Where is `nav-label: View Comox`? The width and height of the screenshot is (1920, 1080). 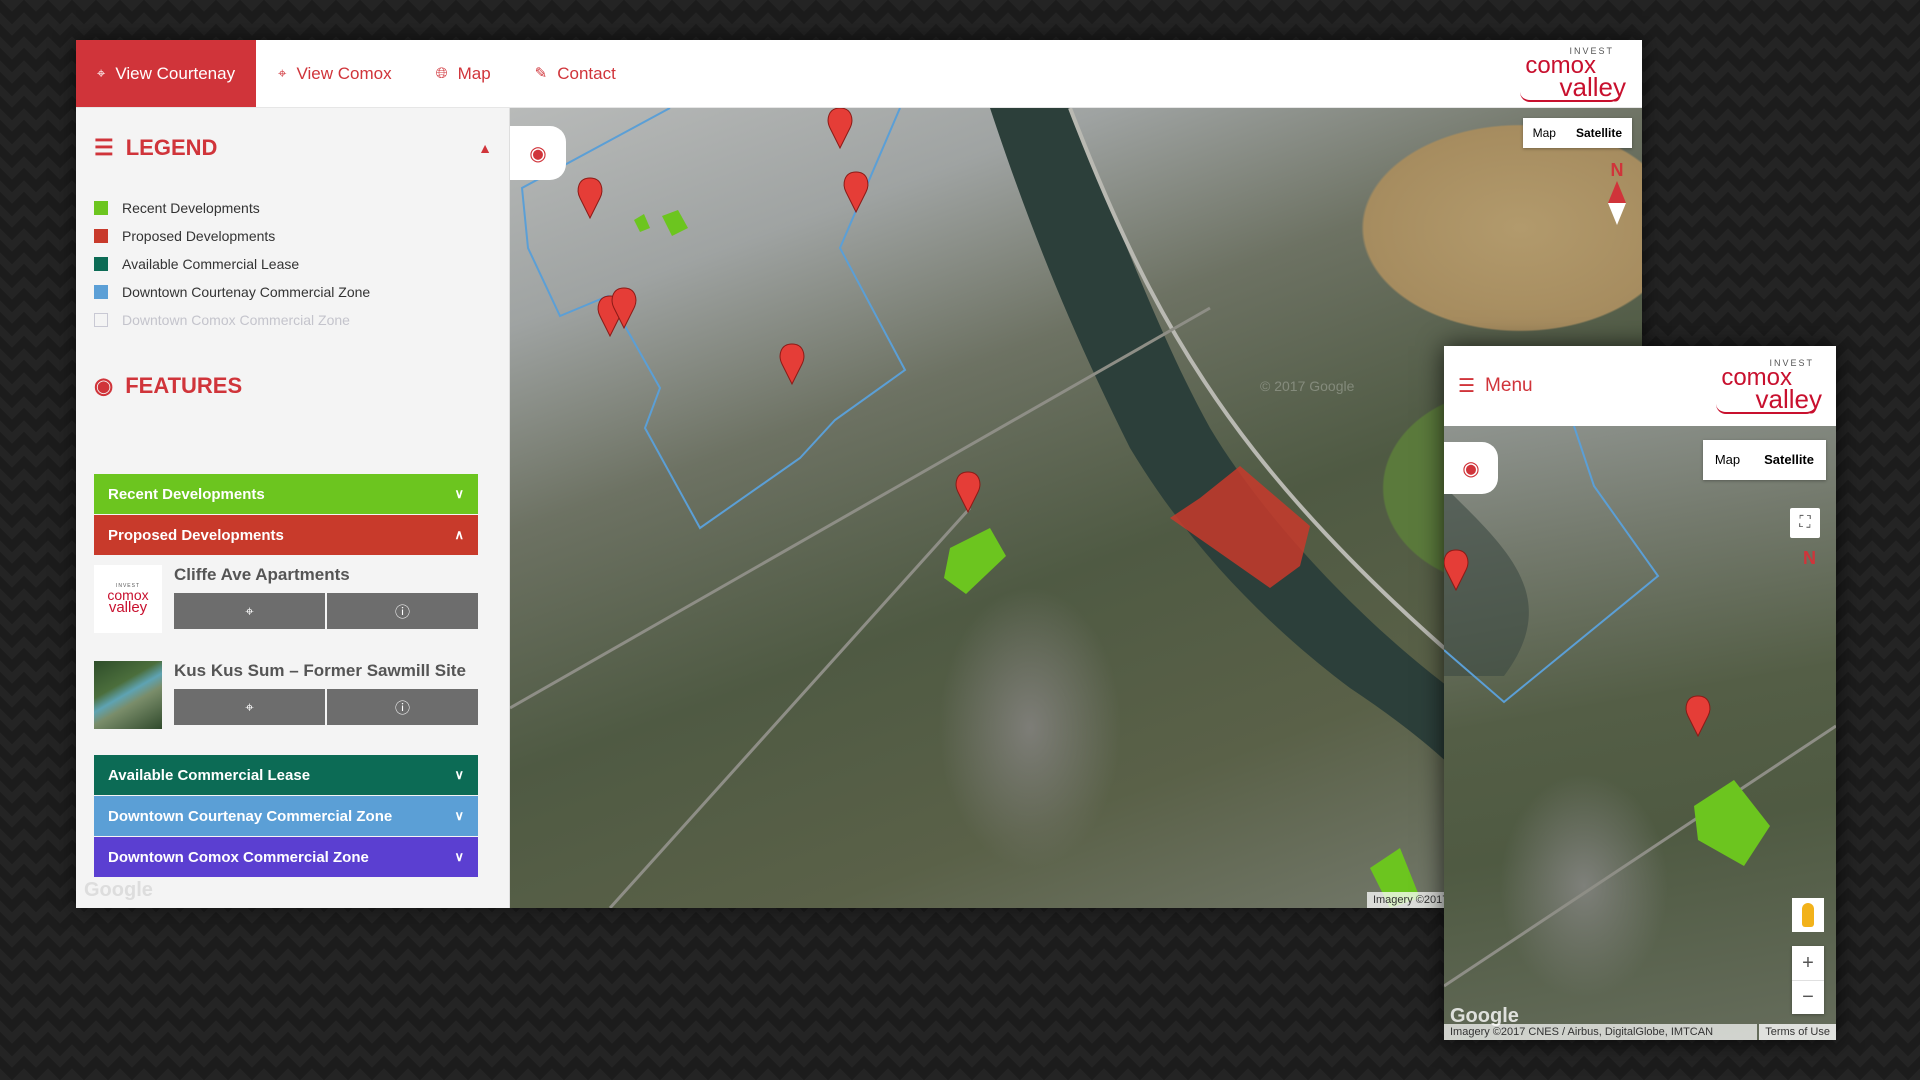
nav-label: View Comox is located at coordinates (344, 73).